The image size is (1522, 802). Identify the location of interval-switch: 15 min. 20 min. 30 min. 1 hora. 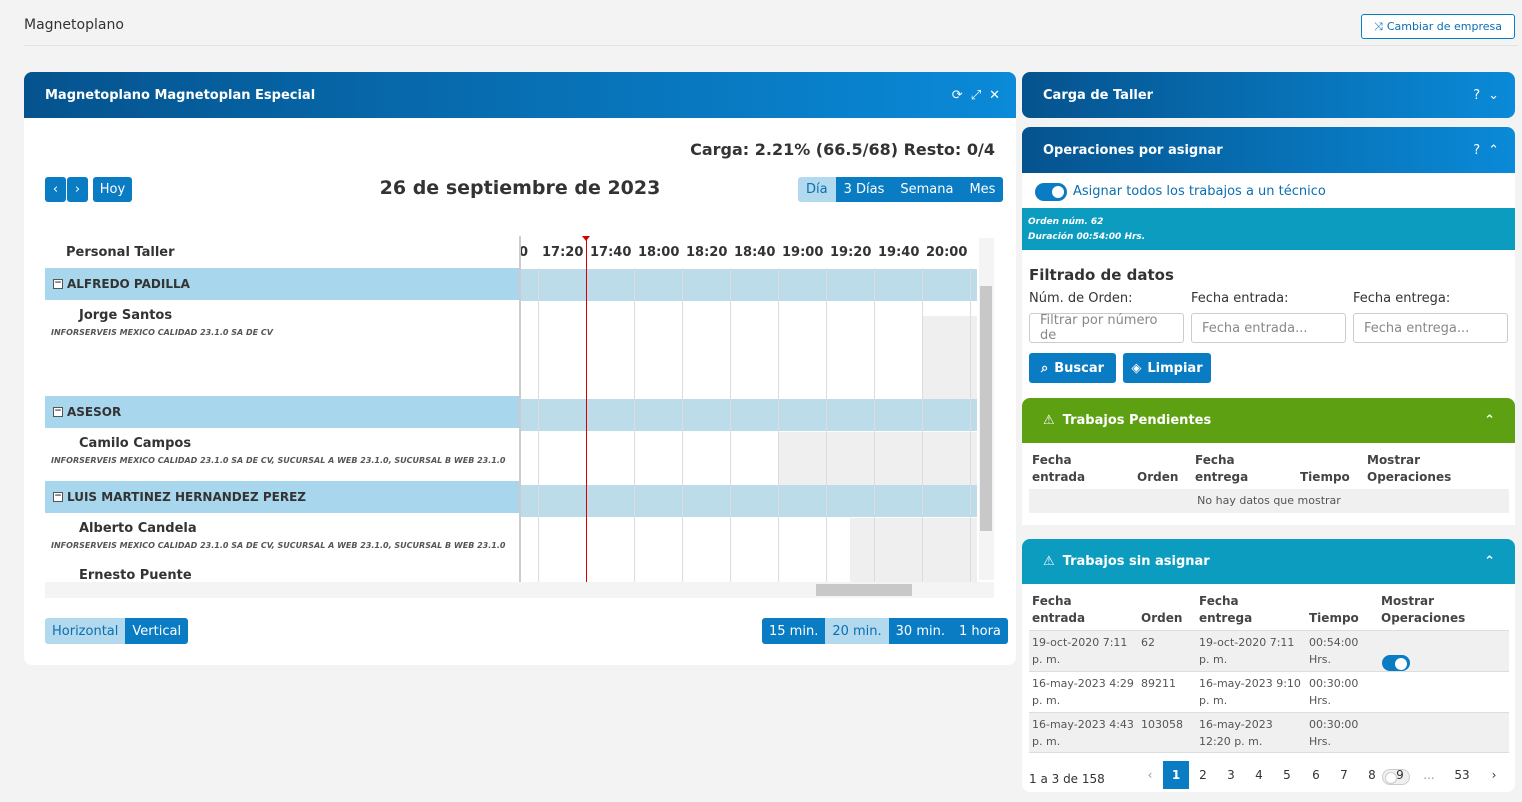
(885, 631).